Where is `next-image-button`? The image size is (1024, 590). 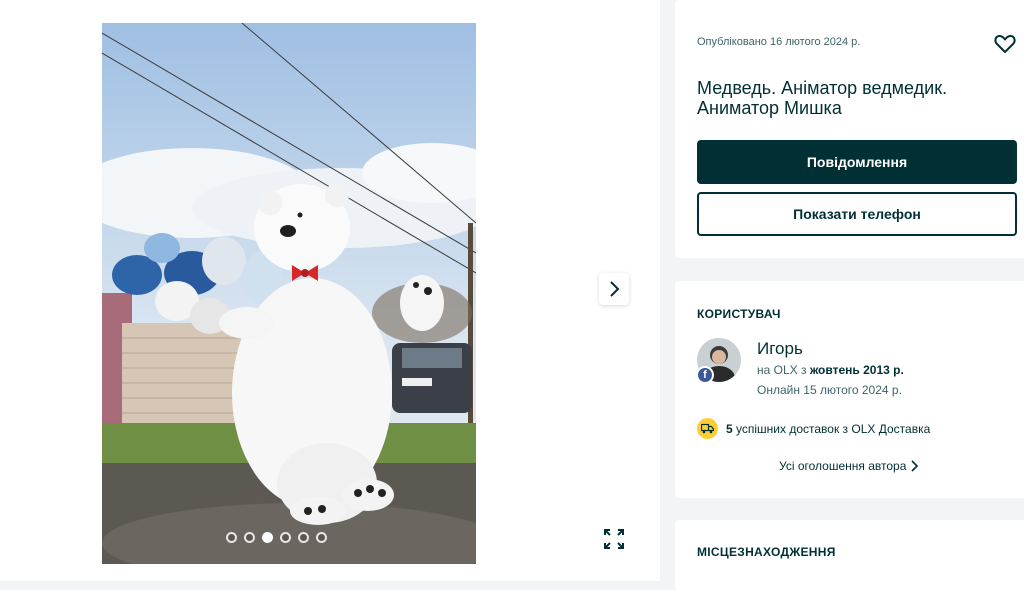
next-image-button is located at coordinates (614, 289).